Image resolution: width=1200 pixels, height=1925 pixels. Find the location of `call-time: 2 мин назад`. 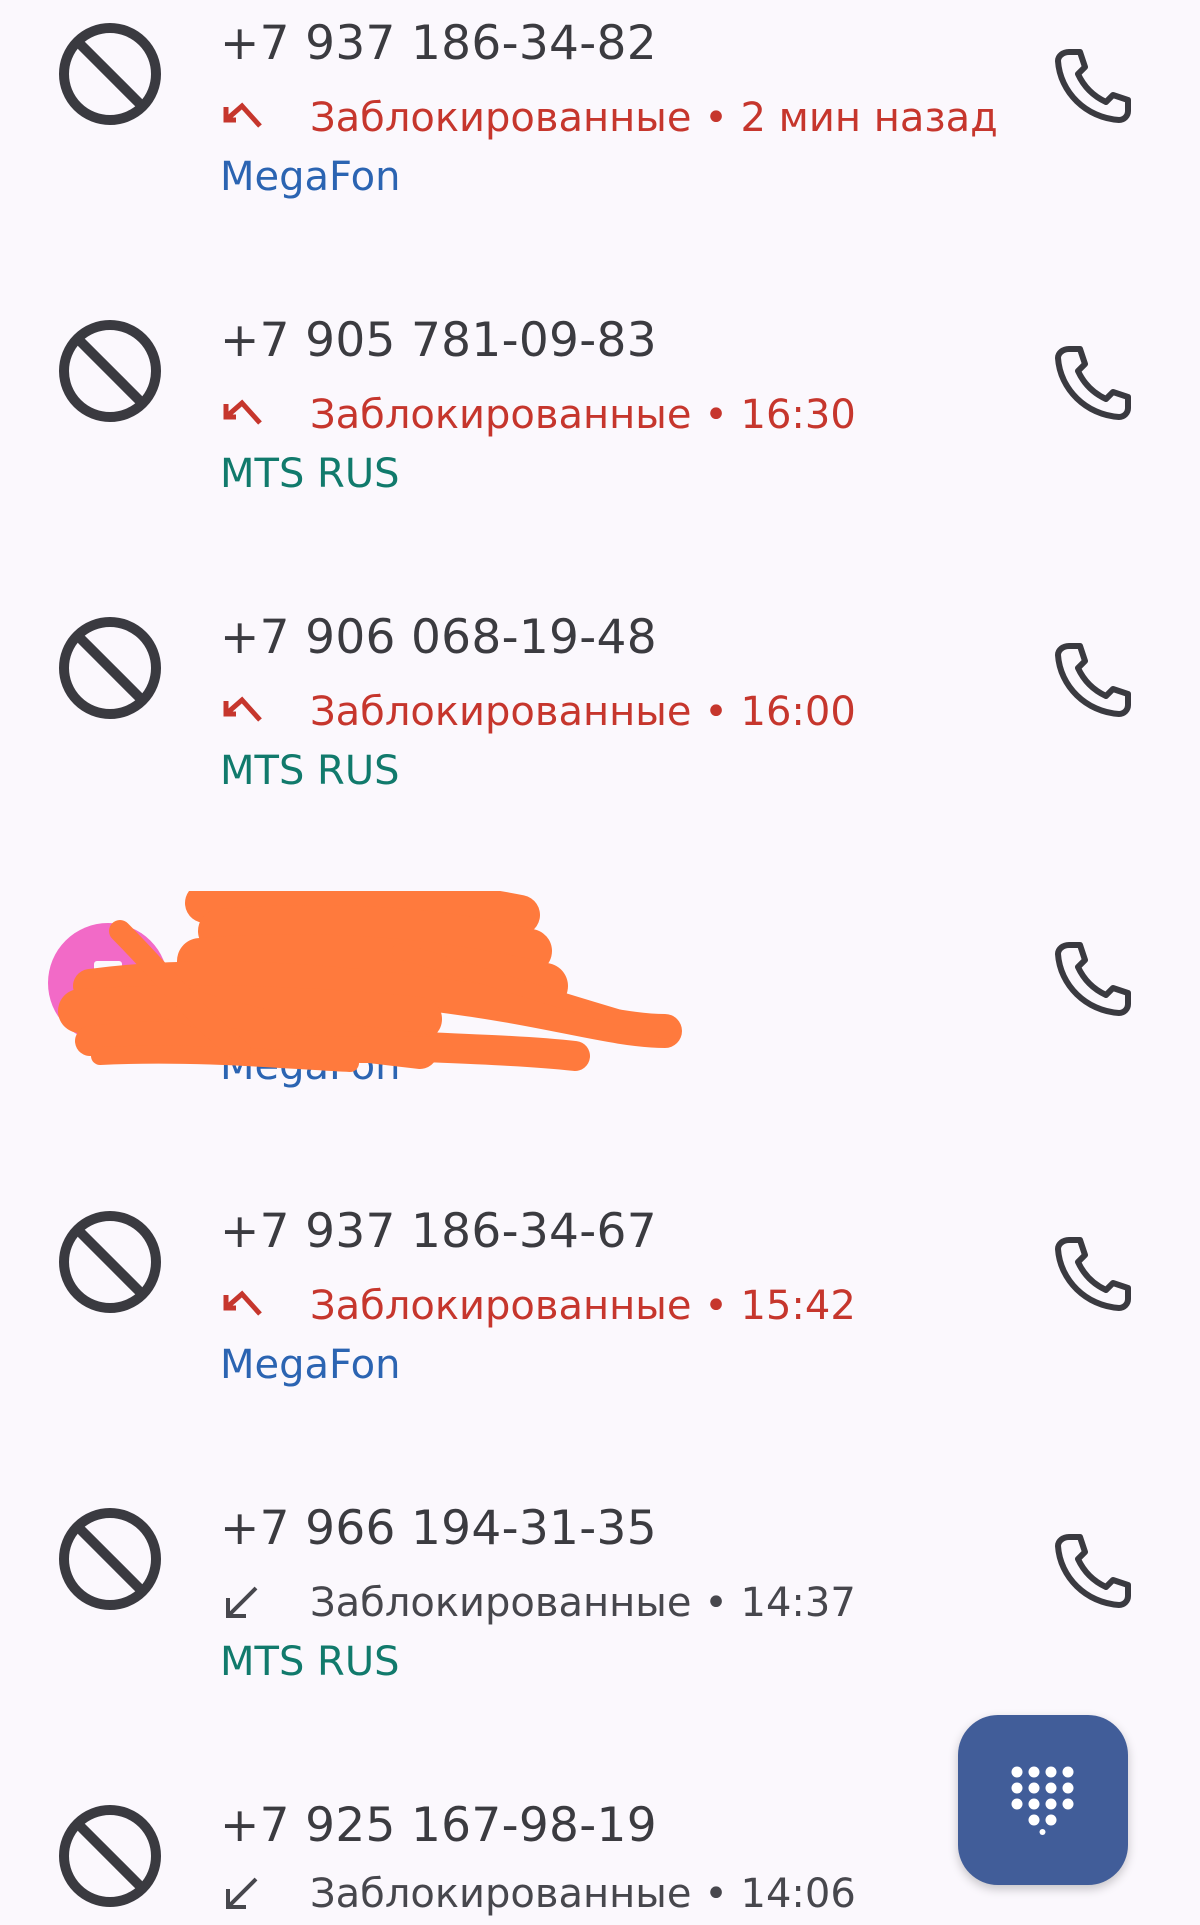

call-time: 2 мин назад is located at coordinates (869, 118).